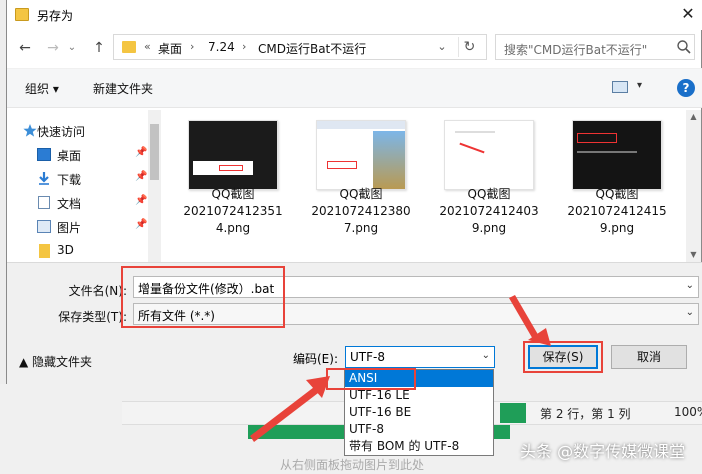 The height and width of the screenshot is (474, 702). Describe the element at coordinates (147, 46) in the screenshot. I see `address-overflow-chevron: «` at that location.